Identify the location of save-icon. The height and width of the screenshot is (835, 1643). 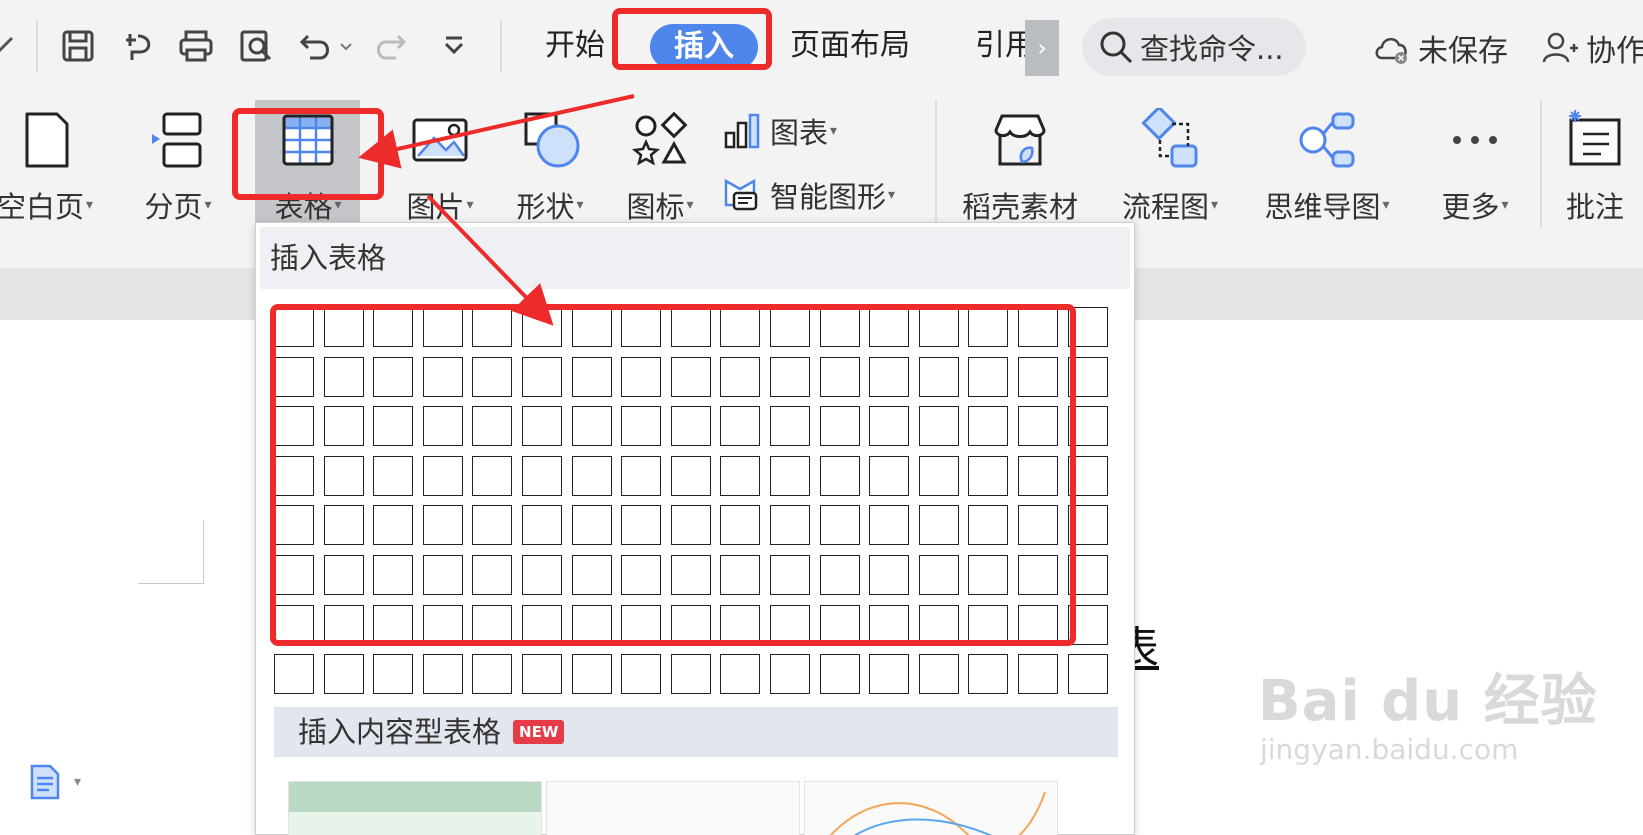
(78, 46).